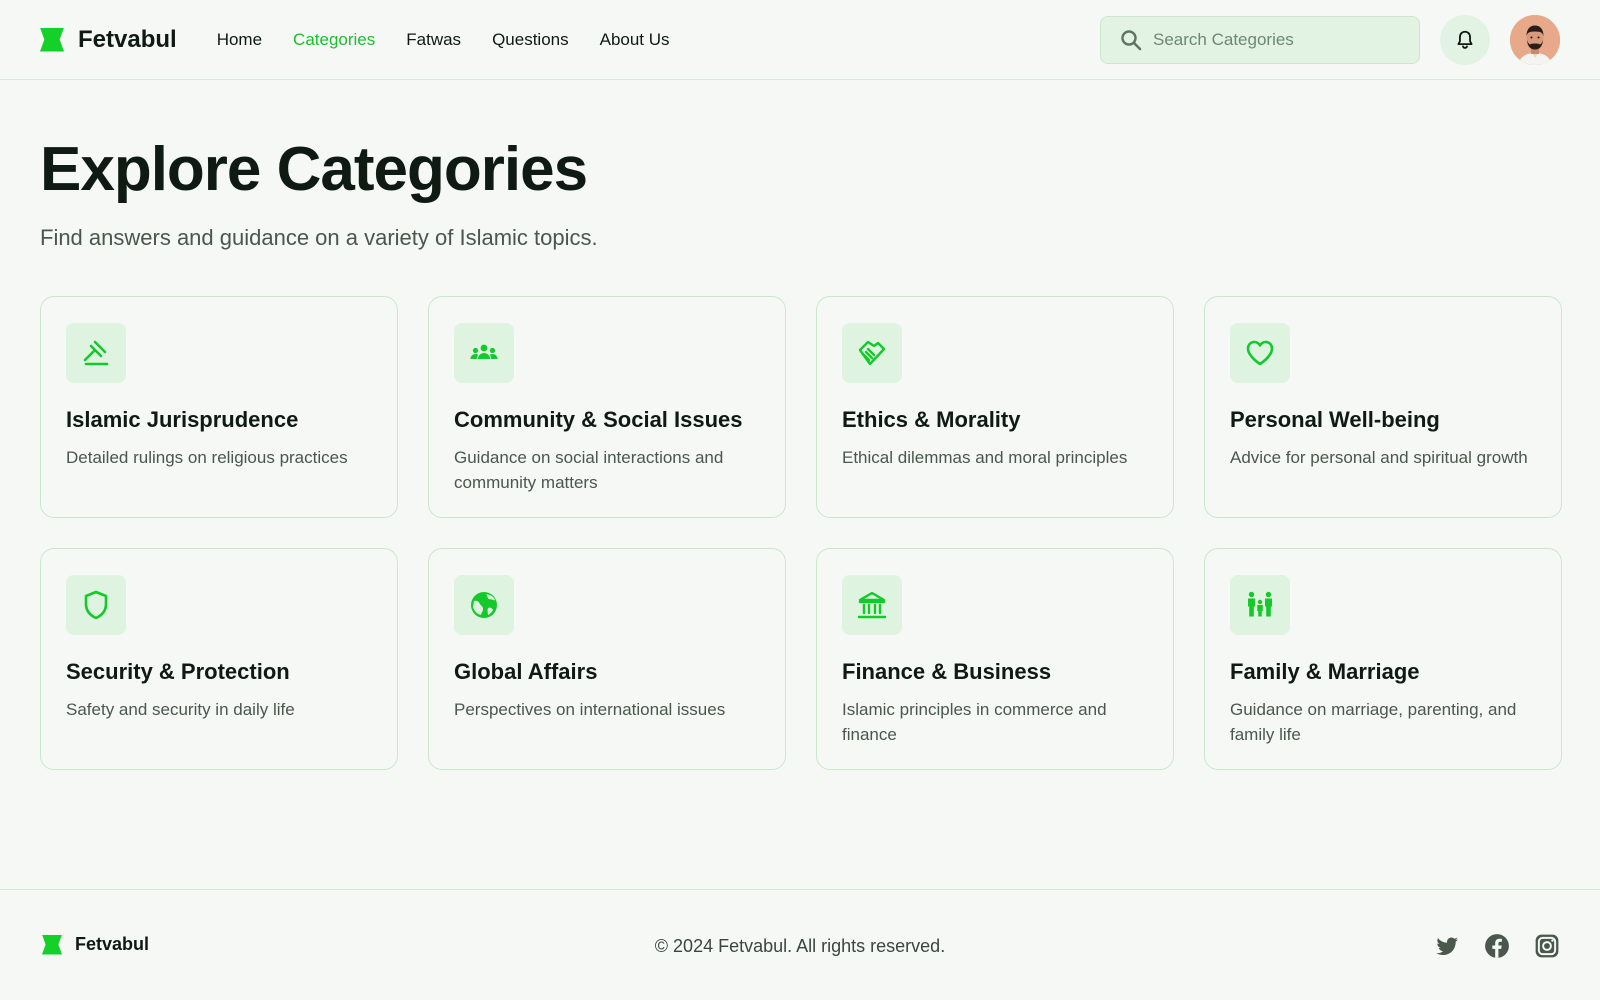 The height and width of the screenshot is (1000, 1600). I want to click on bank-icon, so click(872, 605).